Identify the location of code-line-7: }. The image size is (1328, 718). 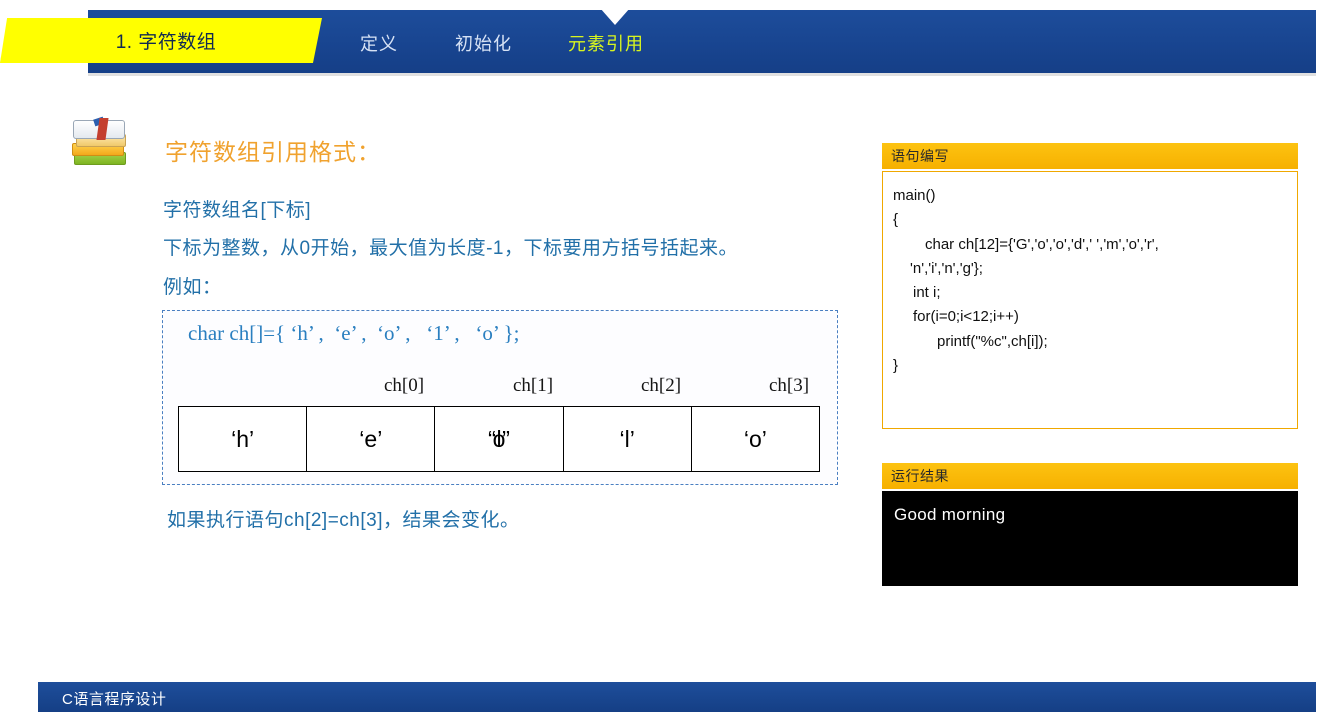
(896, 366).